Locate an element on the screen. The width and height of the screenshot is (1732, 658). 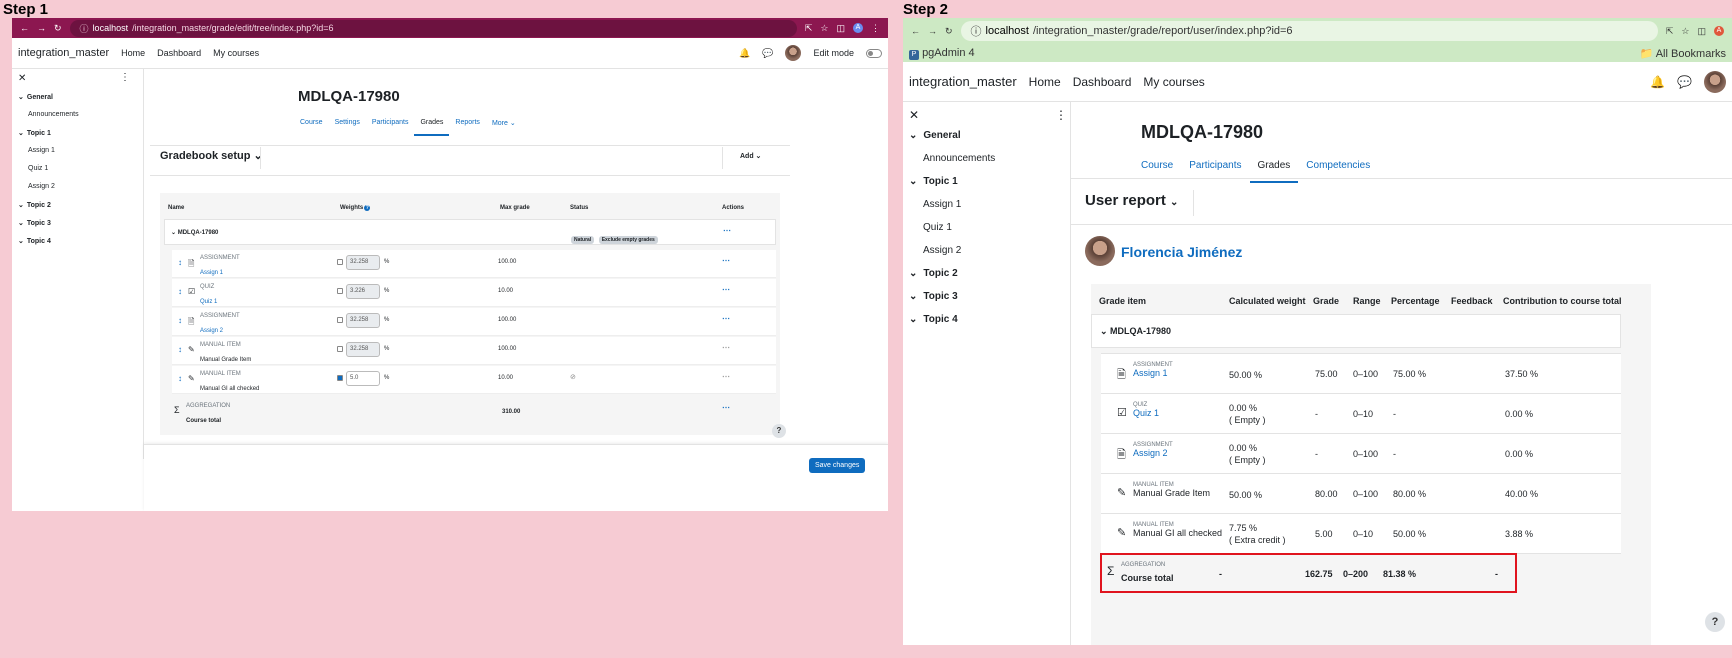
tab-settings: Settings is located at coordinates (347, 125).